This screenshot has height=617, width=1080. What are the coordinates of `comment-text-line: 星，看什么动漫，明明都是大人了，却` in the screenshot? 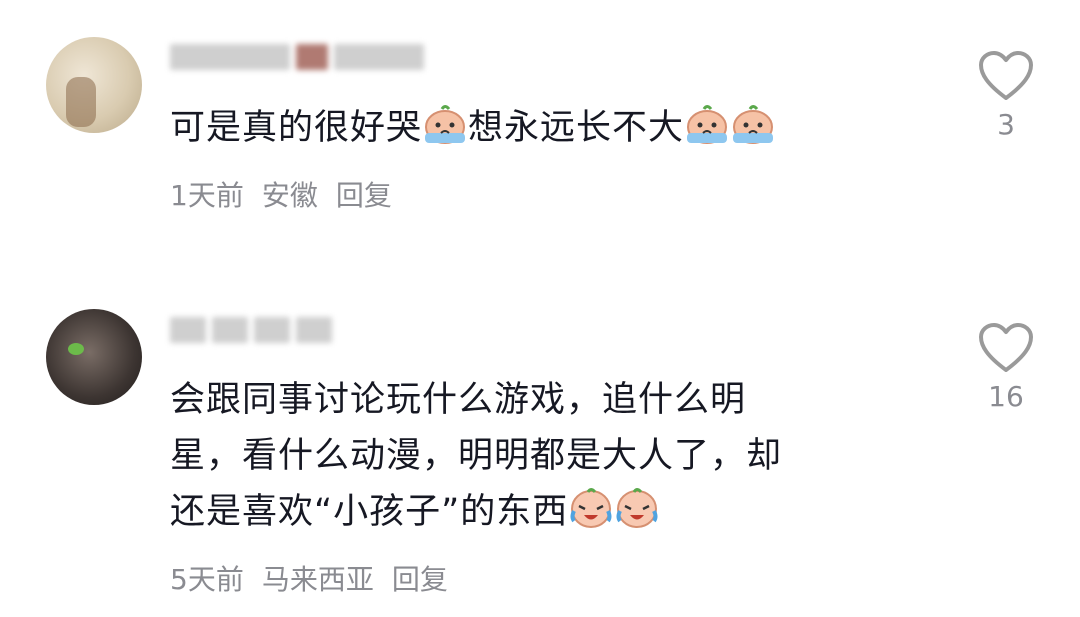 It's located at (476, 456).